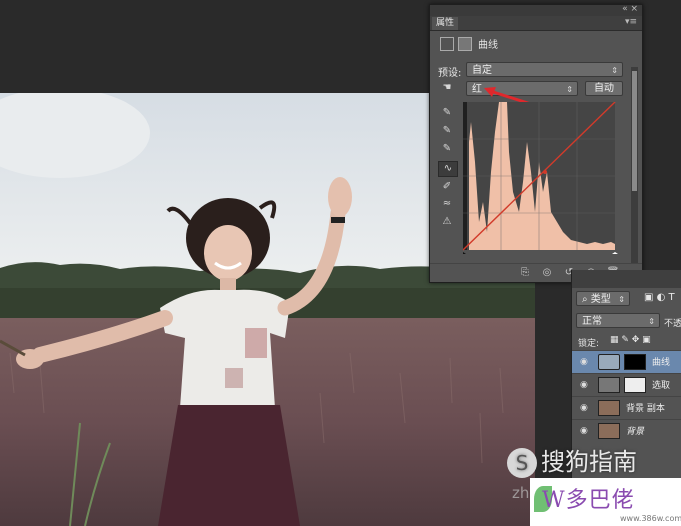 This screenshot has width=681, height=526. Describe the element at coordinates (536, 10) in the screenshot. I see `panel-titlebar: « ×` at that location.